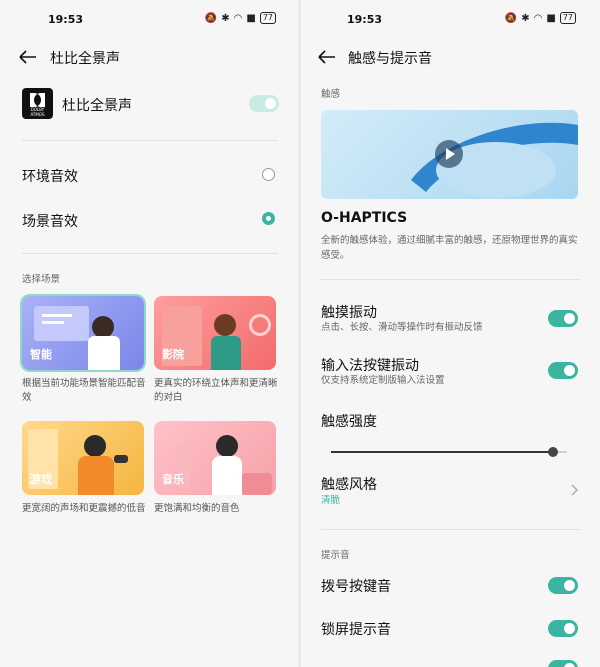 The height and width of the screenshot is (667, 600). Describe the element at coordinates (173, 479) in the screenshot. I see `scene-card-label: 音乐` at that location.